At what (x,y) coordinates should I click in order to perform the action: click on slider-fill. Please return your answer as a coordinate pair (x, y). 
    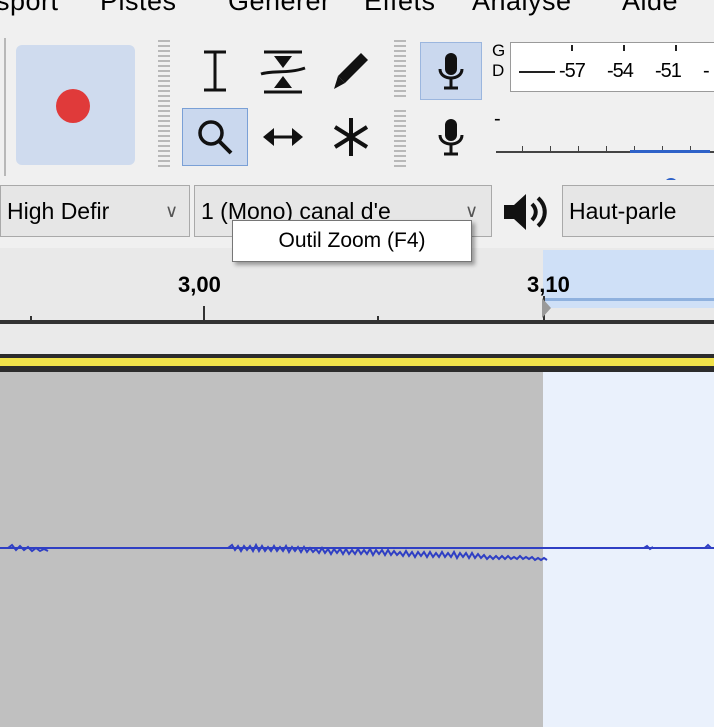
    Looking at the image, I should click on (670, 151).